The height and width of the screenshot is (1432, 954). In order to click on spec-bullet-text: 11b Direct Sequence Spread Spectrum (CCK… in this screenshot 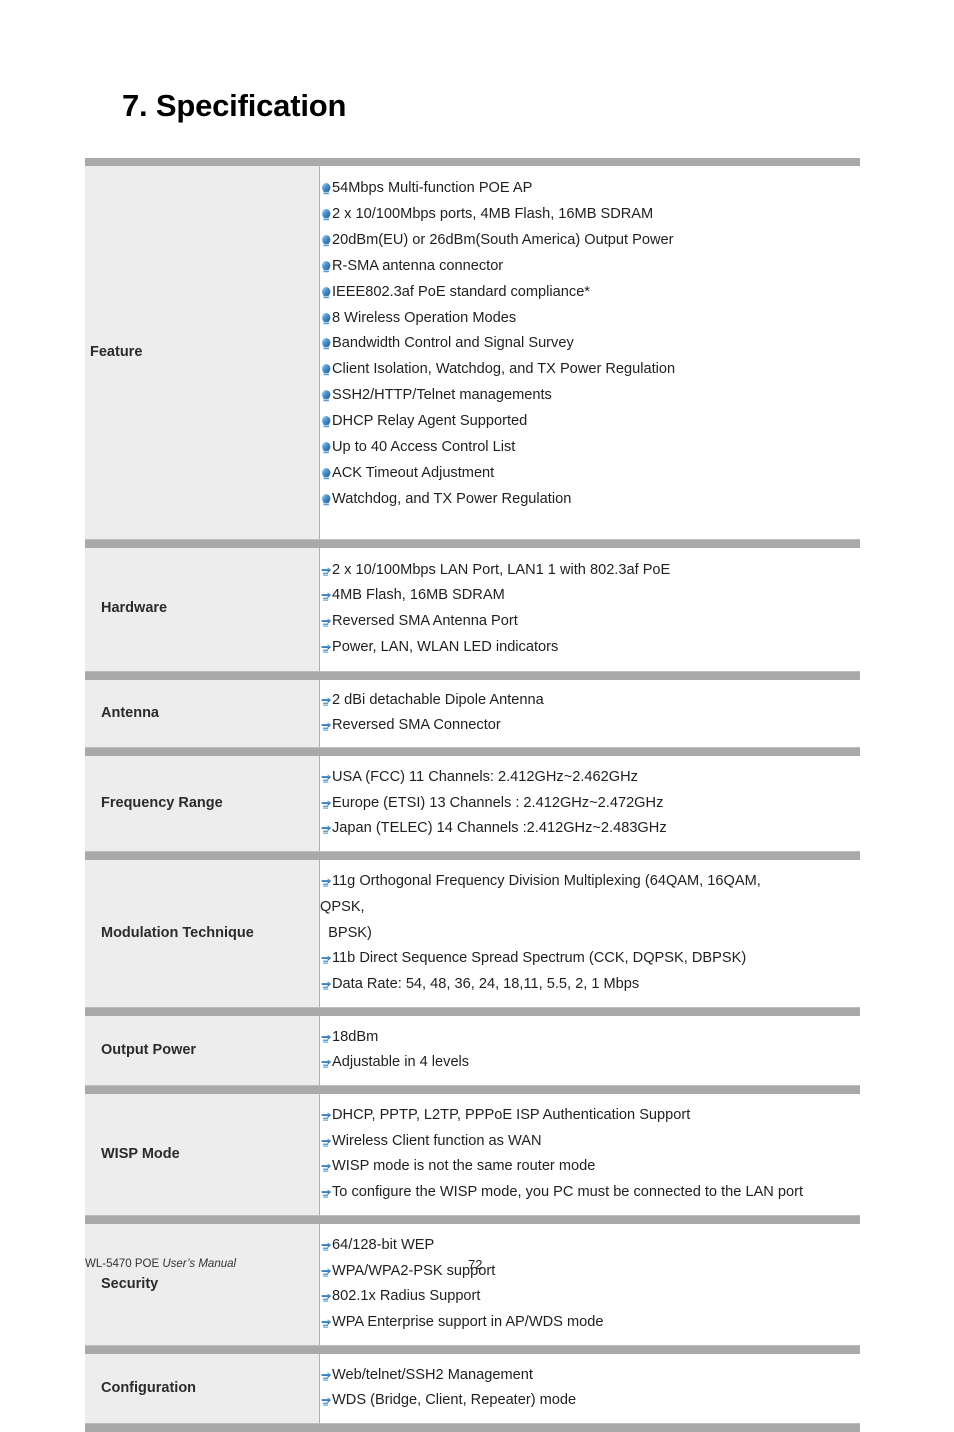, I will do `click(539, 958)`.